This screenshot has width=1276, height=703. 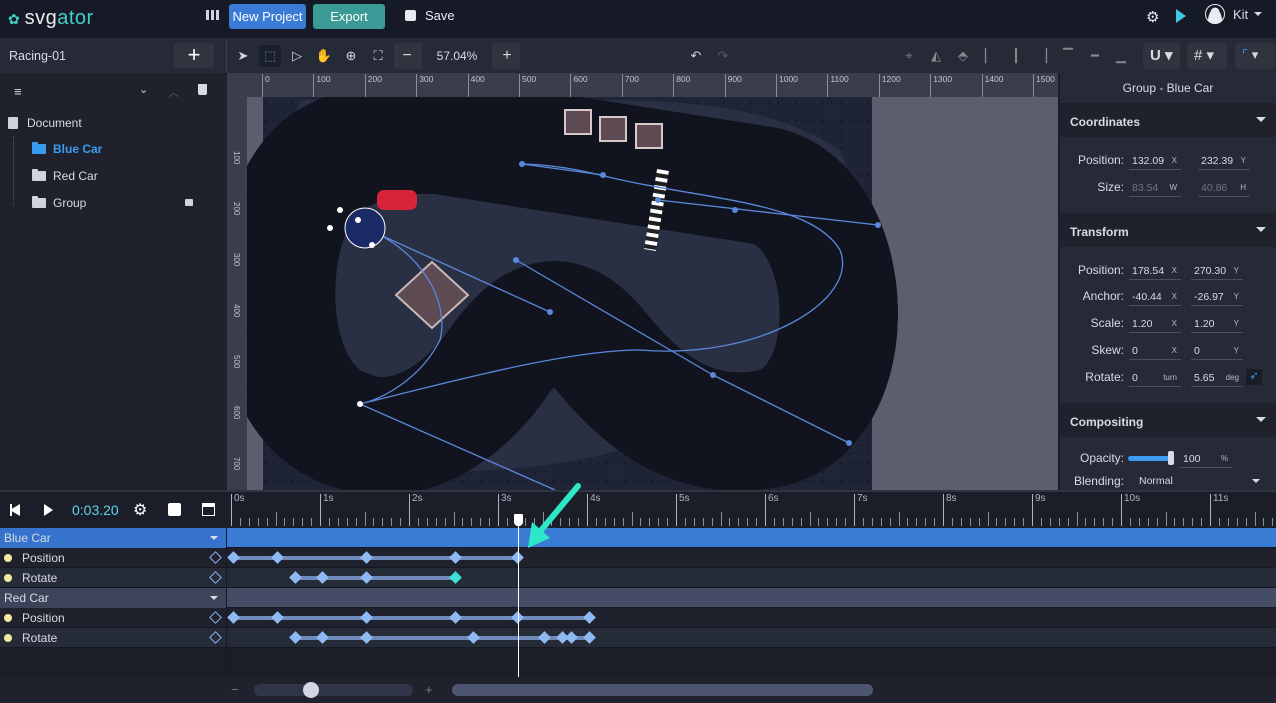 I want to click on align-right-icon: ▕, so click(x=1042, y=56).